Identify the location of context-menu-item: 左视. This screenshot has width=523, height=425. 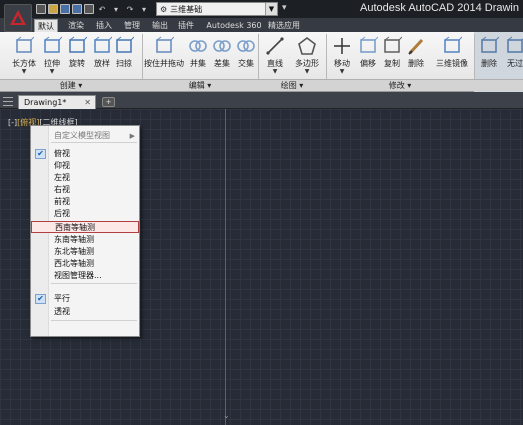
(85, 178).